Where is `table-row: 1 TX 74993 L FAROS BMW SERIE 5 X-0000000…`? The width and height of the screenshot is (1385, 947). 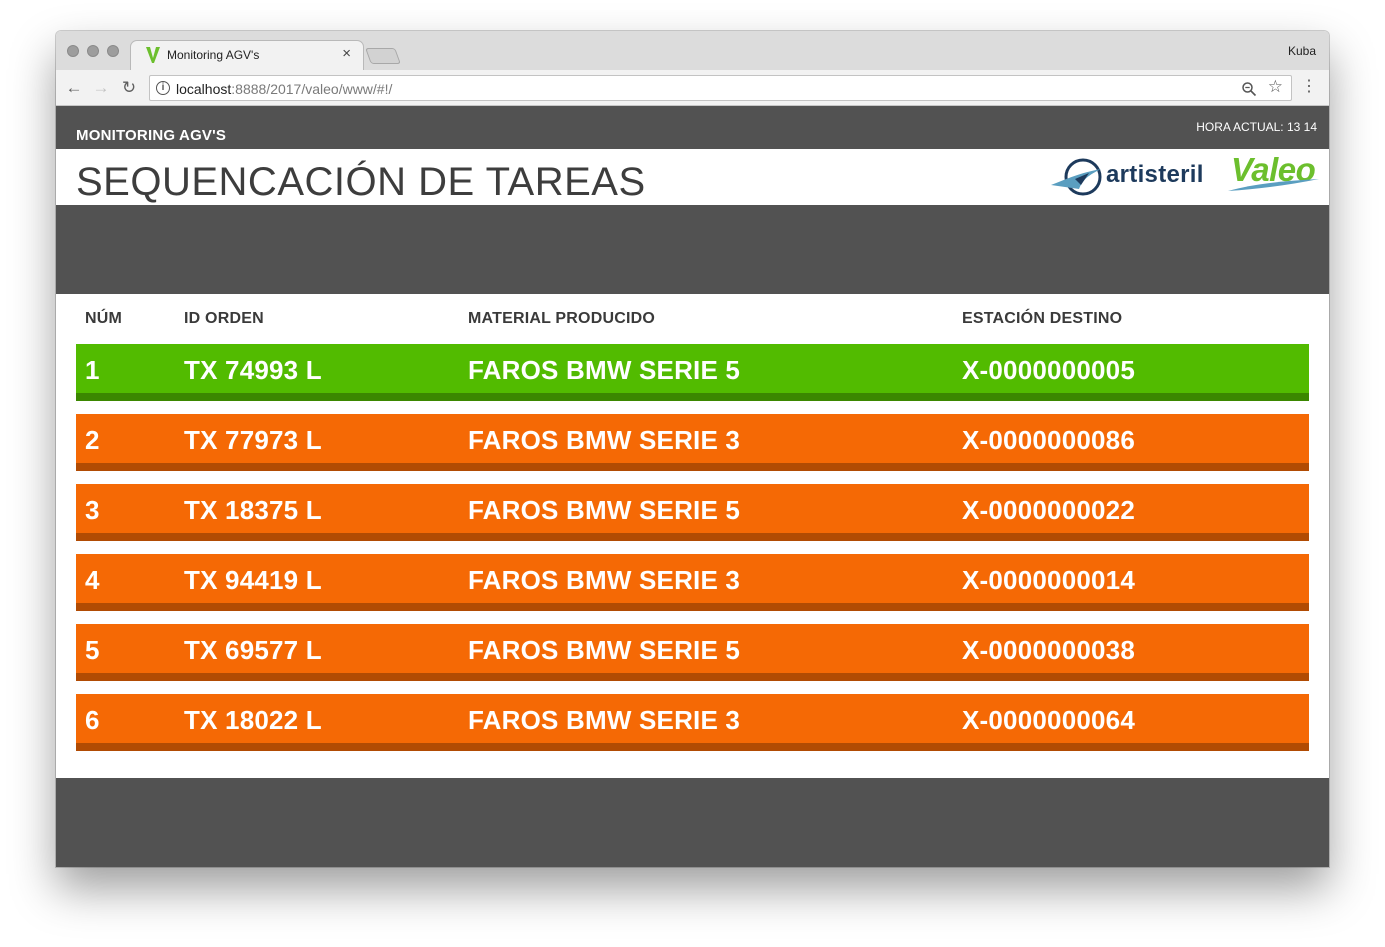 table-row: 1 TX 74993 L FAROS BMW SERIE 5 X-0000000… is located at coordinates (692, 372).